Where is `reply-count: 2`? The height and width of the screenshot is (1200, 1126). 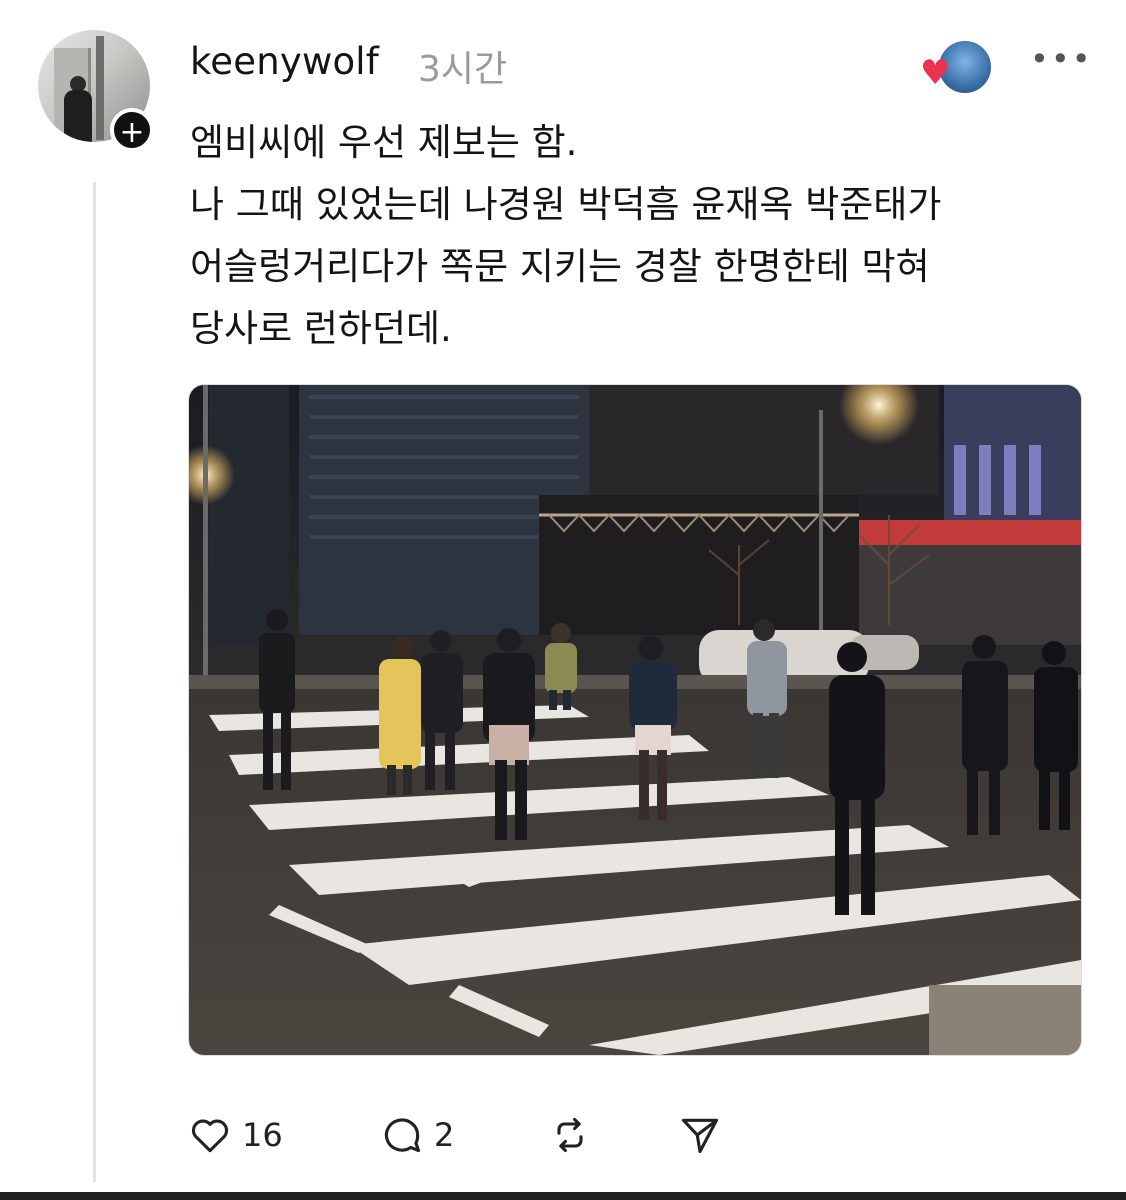 reply-count: 2 is located at coordinates (444, 1135).